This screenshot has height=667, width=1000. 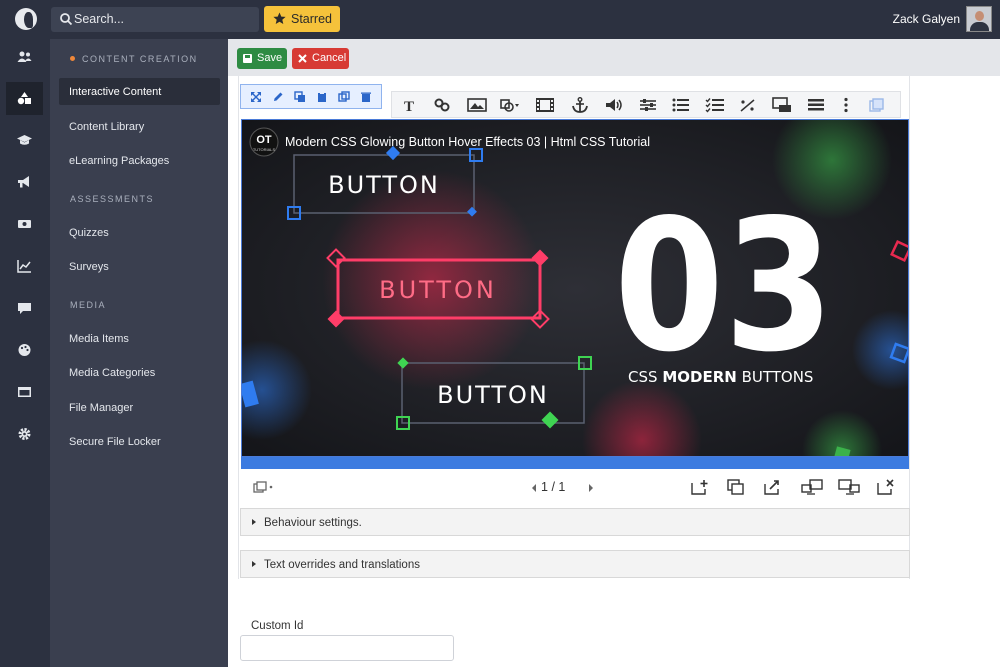 What do you see at coordinates (477, 105) in the screenshot?
I see `image-icon` at bounding box center [477, 105].